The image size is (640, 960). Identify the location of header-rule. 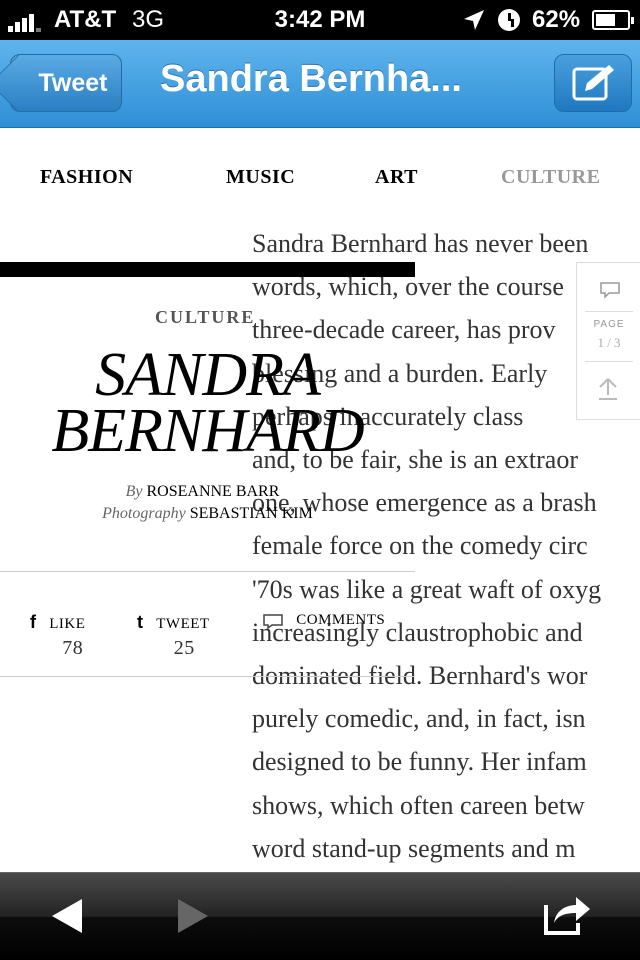
(207, 269).